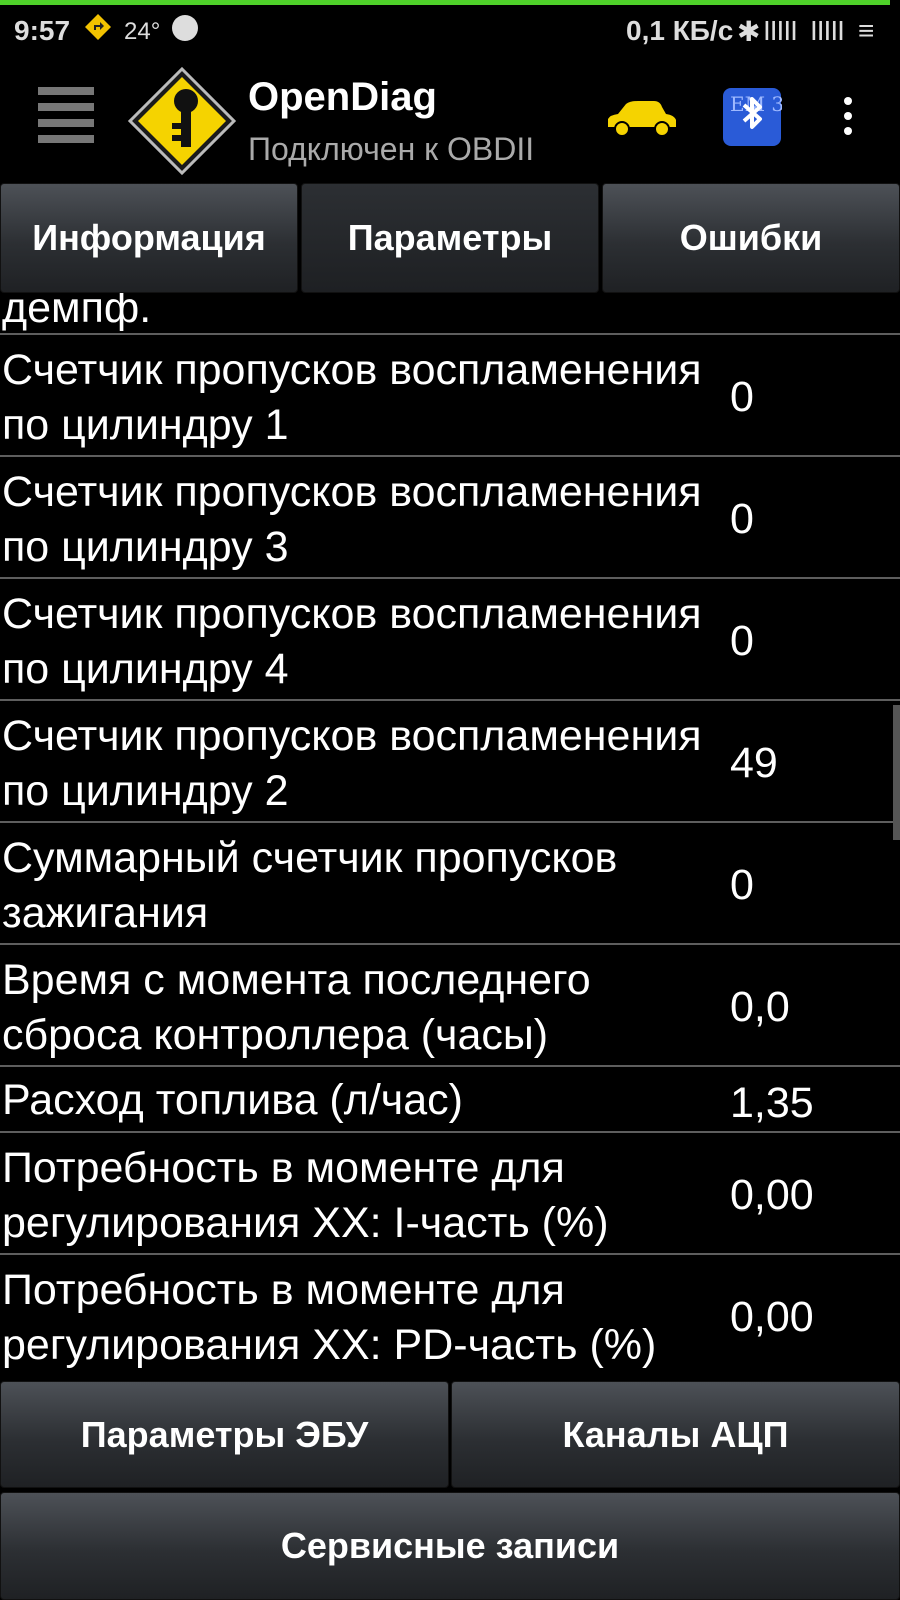 The width and height of the screenshot is (900, 1600). What do you see at coordinates (310, 885) in the screenshot?
I see `parameter-label: Суммарный счетчик пропусков зажигания` at bounding box center [310, 885].